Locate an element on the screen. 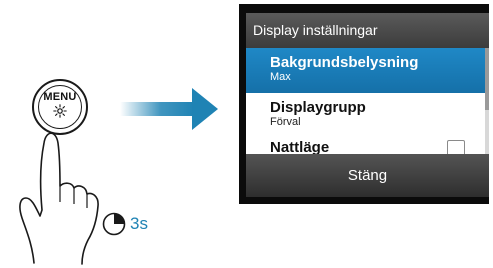 This screenshot has width=493, height=268. menu-key-label: MENU is located at coordinates (60, 96).